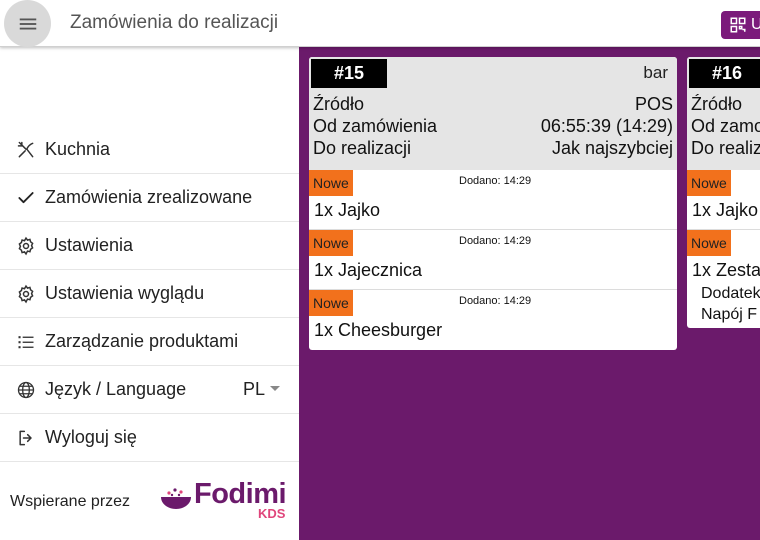 This screenshot has height=540, width=760. I want to click on since-label: Od zamo, so click(725, 126).